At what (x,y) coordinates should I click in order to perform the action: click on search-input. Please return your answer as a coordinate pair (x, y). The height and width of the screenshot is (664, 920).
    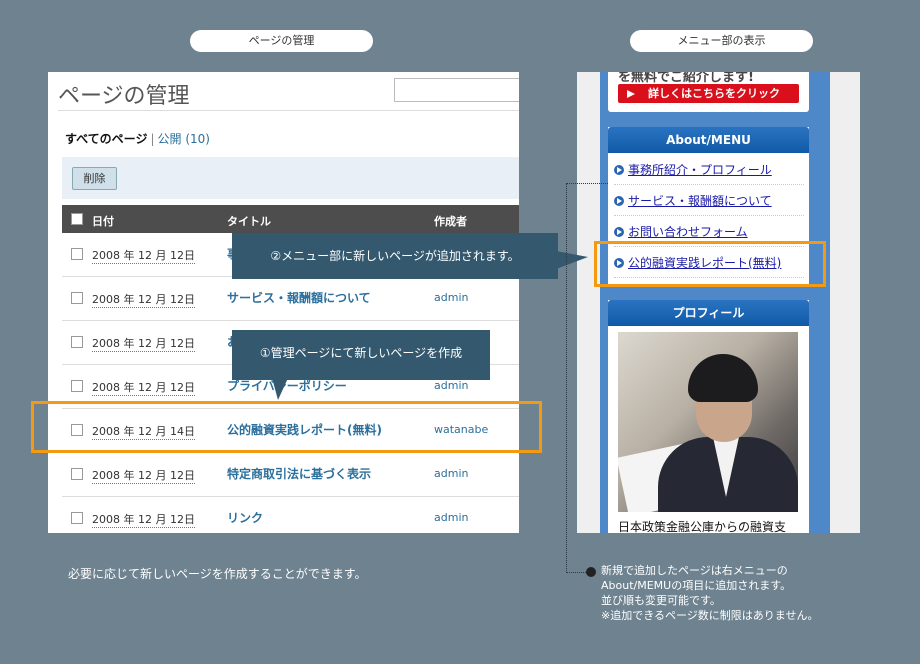
    Looking at the image, I should click on (456, 90).